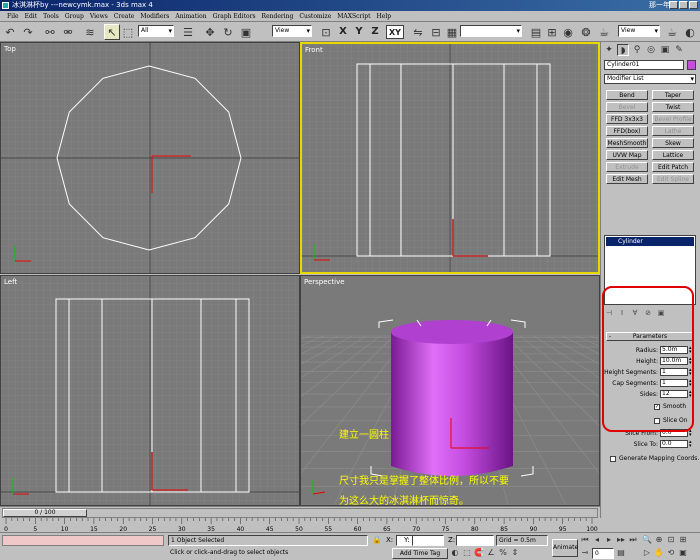 The height and width of the screenshot is (560, 700). What do you see at coordinates (609, 313) in the screenshot?
I see `pin-stack-icon: ⊣` at bounding box center [609, 313].